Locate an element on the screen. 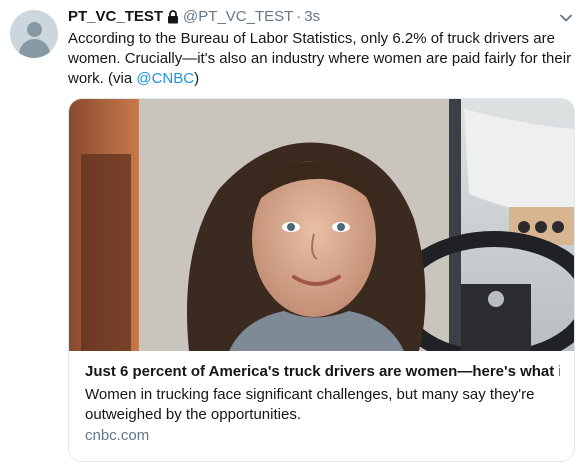 The height and width of the screenshot is (469, 584). tweet-header: PT_VC_TEST @PT_VC_TEST · 3s is located at coordinates (194, 17).